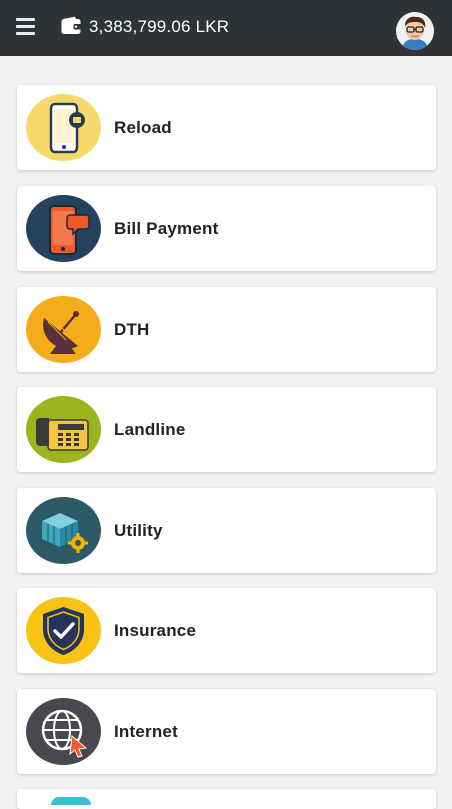 This screenshot has height=809, width=452. Describe the element at coordinates (166, 228) in the screenshot. I see `service-label: Bill Payment` at that location.